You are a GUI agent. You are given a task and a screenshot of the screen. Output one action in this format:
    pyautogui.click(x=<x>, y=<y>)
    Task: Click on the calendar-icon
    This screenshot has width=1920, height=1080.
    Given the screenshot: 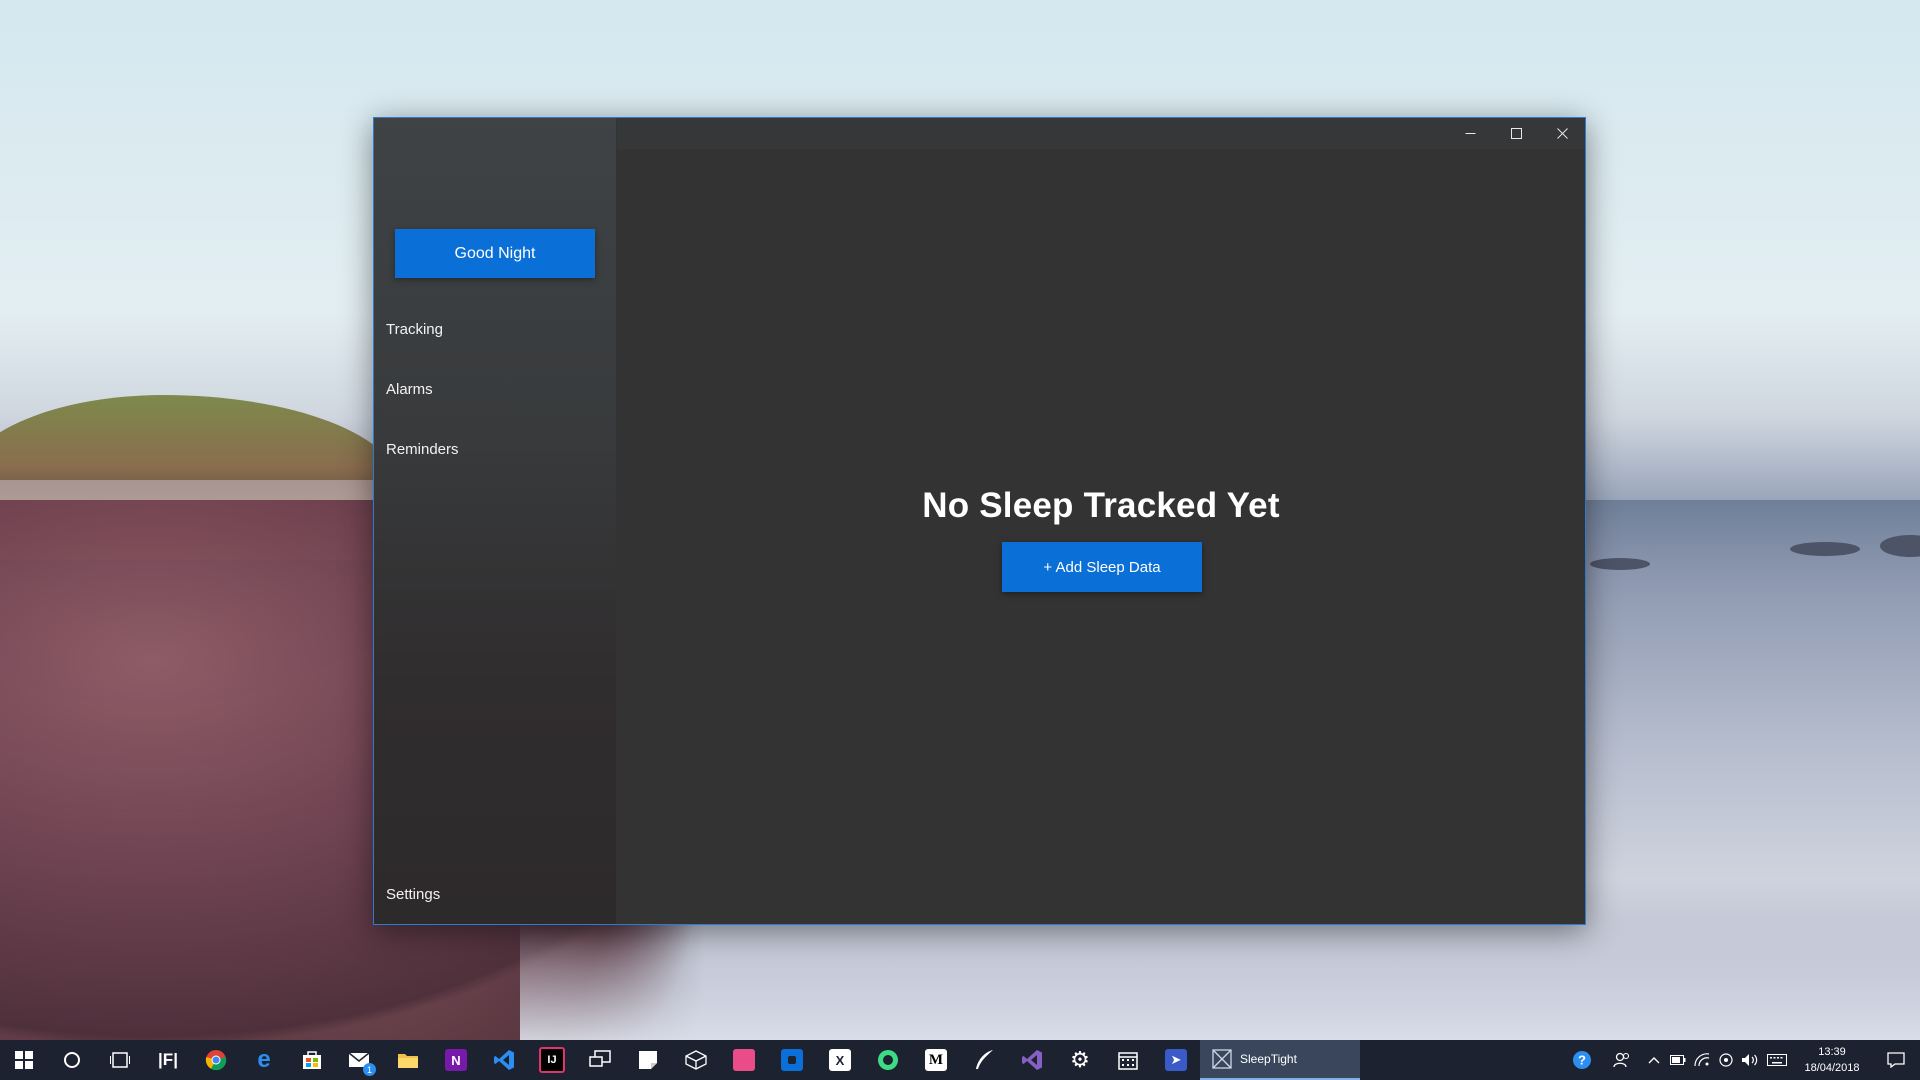 What is the action you would take?
    pyautogui.click(x=1128, y=1060)
    